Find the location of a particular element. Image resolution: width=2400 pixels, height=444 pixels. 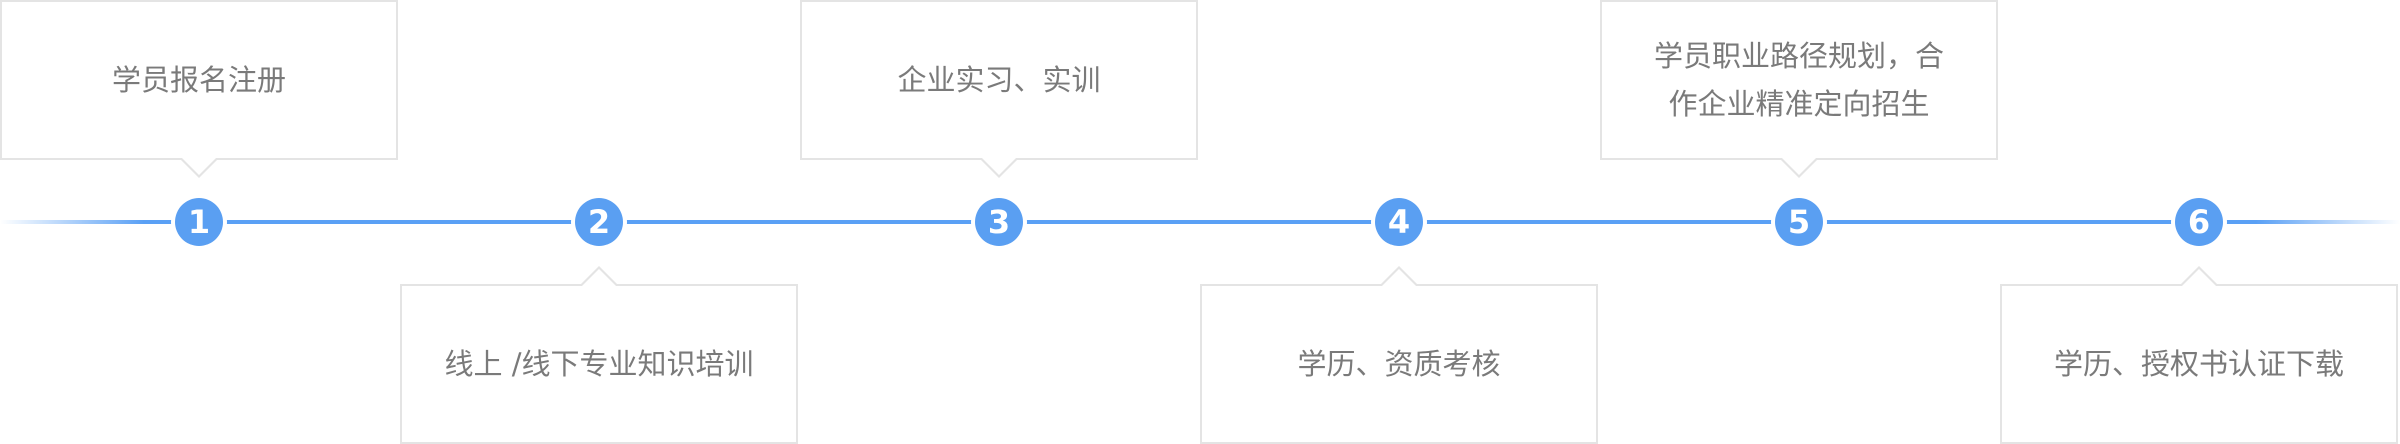

step-card-2: 线上 /线下专业知识培训 is located at coordinates (599, 355).